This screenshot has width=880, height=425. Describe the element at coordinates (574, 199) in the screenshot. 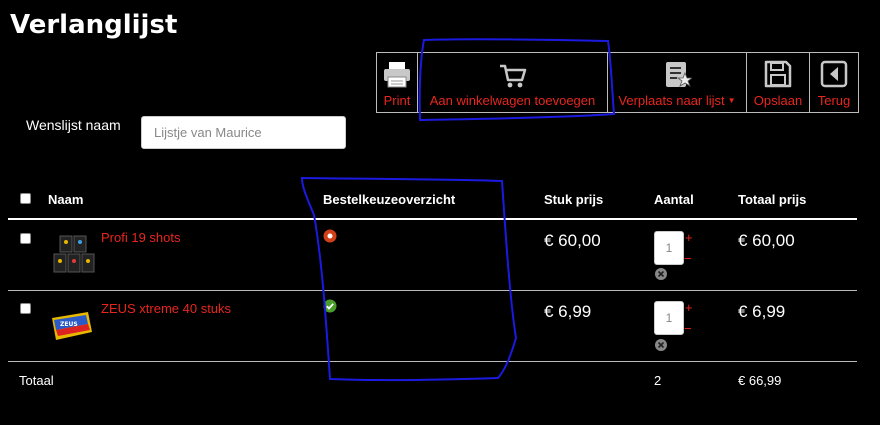

I see `column-header-unit-price: Stuk prijs` at that location.